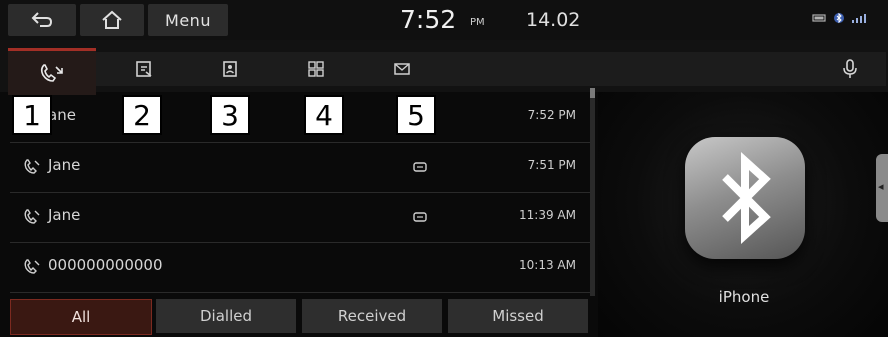 This screenshot has height=337, width=888. I want to click on list-item: Jane 7:51 PM, so click(300, 167).